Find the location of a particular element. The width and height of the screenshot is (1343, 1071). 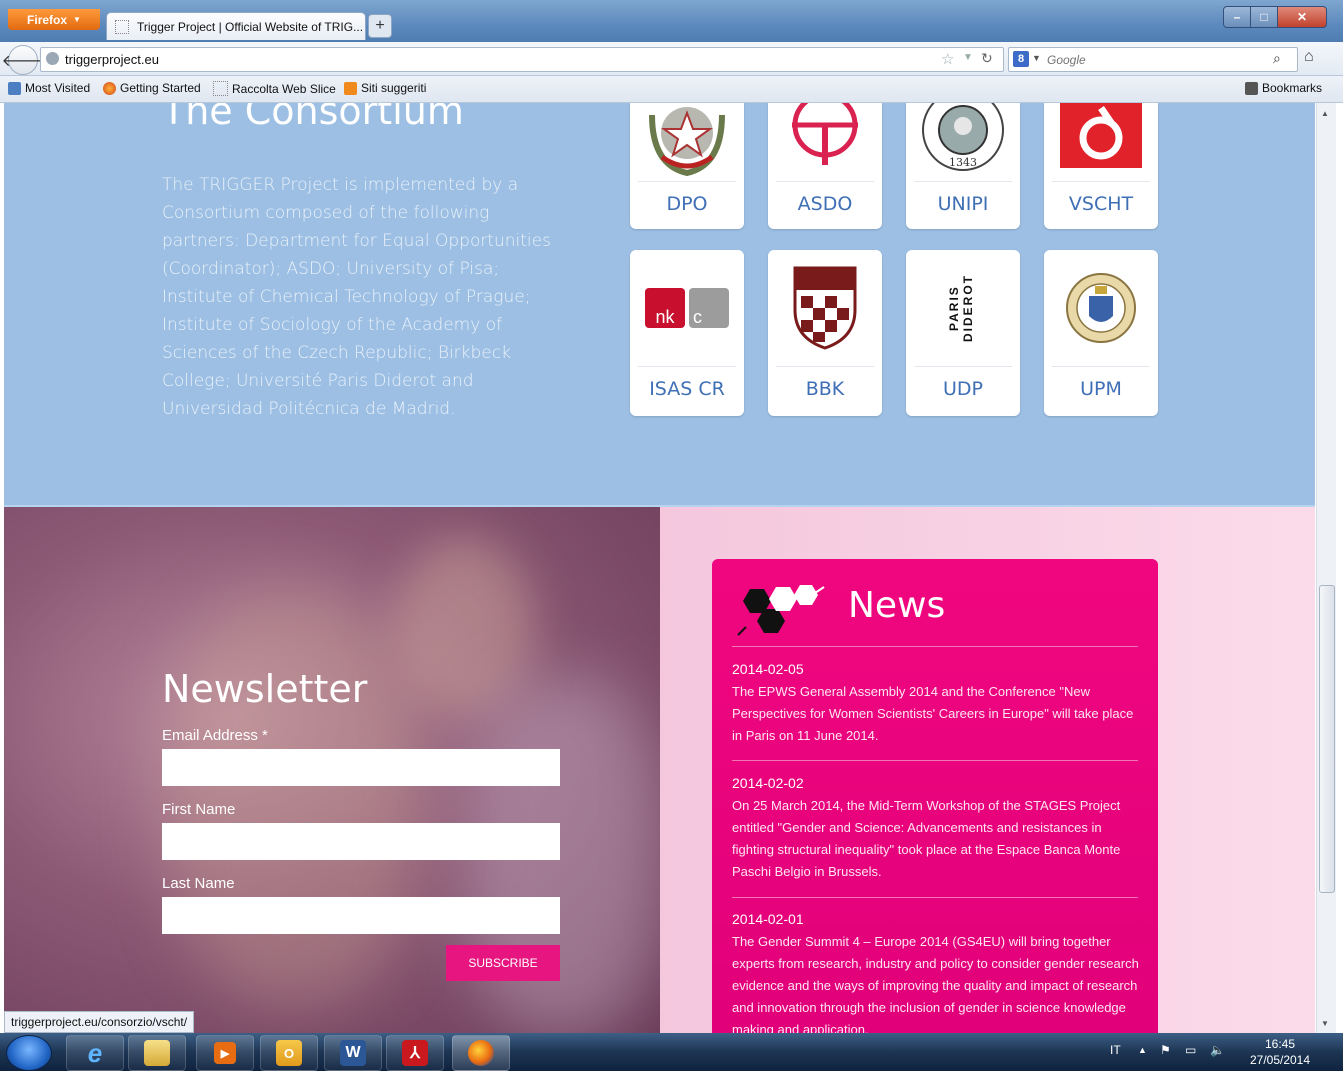

upm-seal-icon is located at coordinates (1101, 308).